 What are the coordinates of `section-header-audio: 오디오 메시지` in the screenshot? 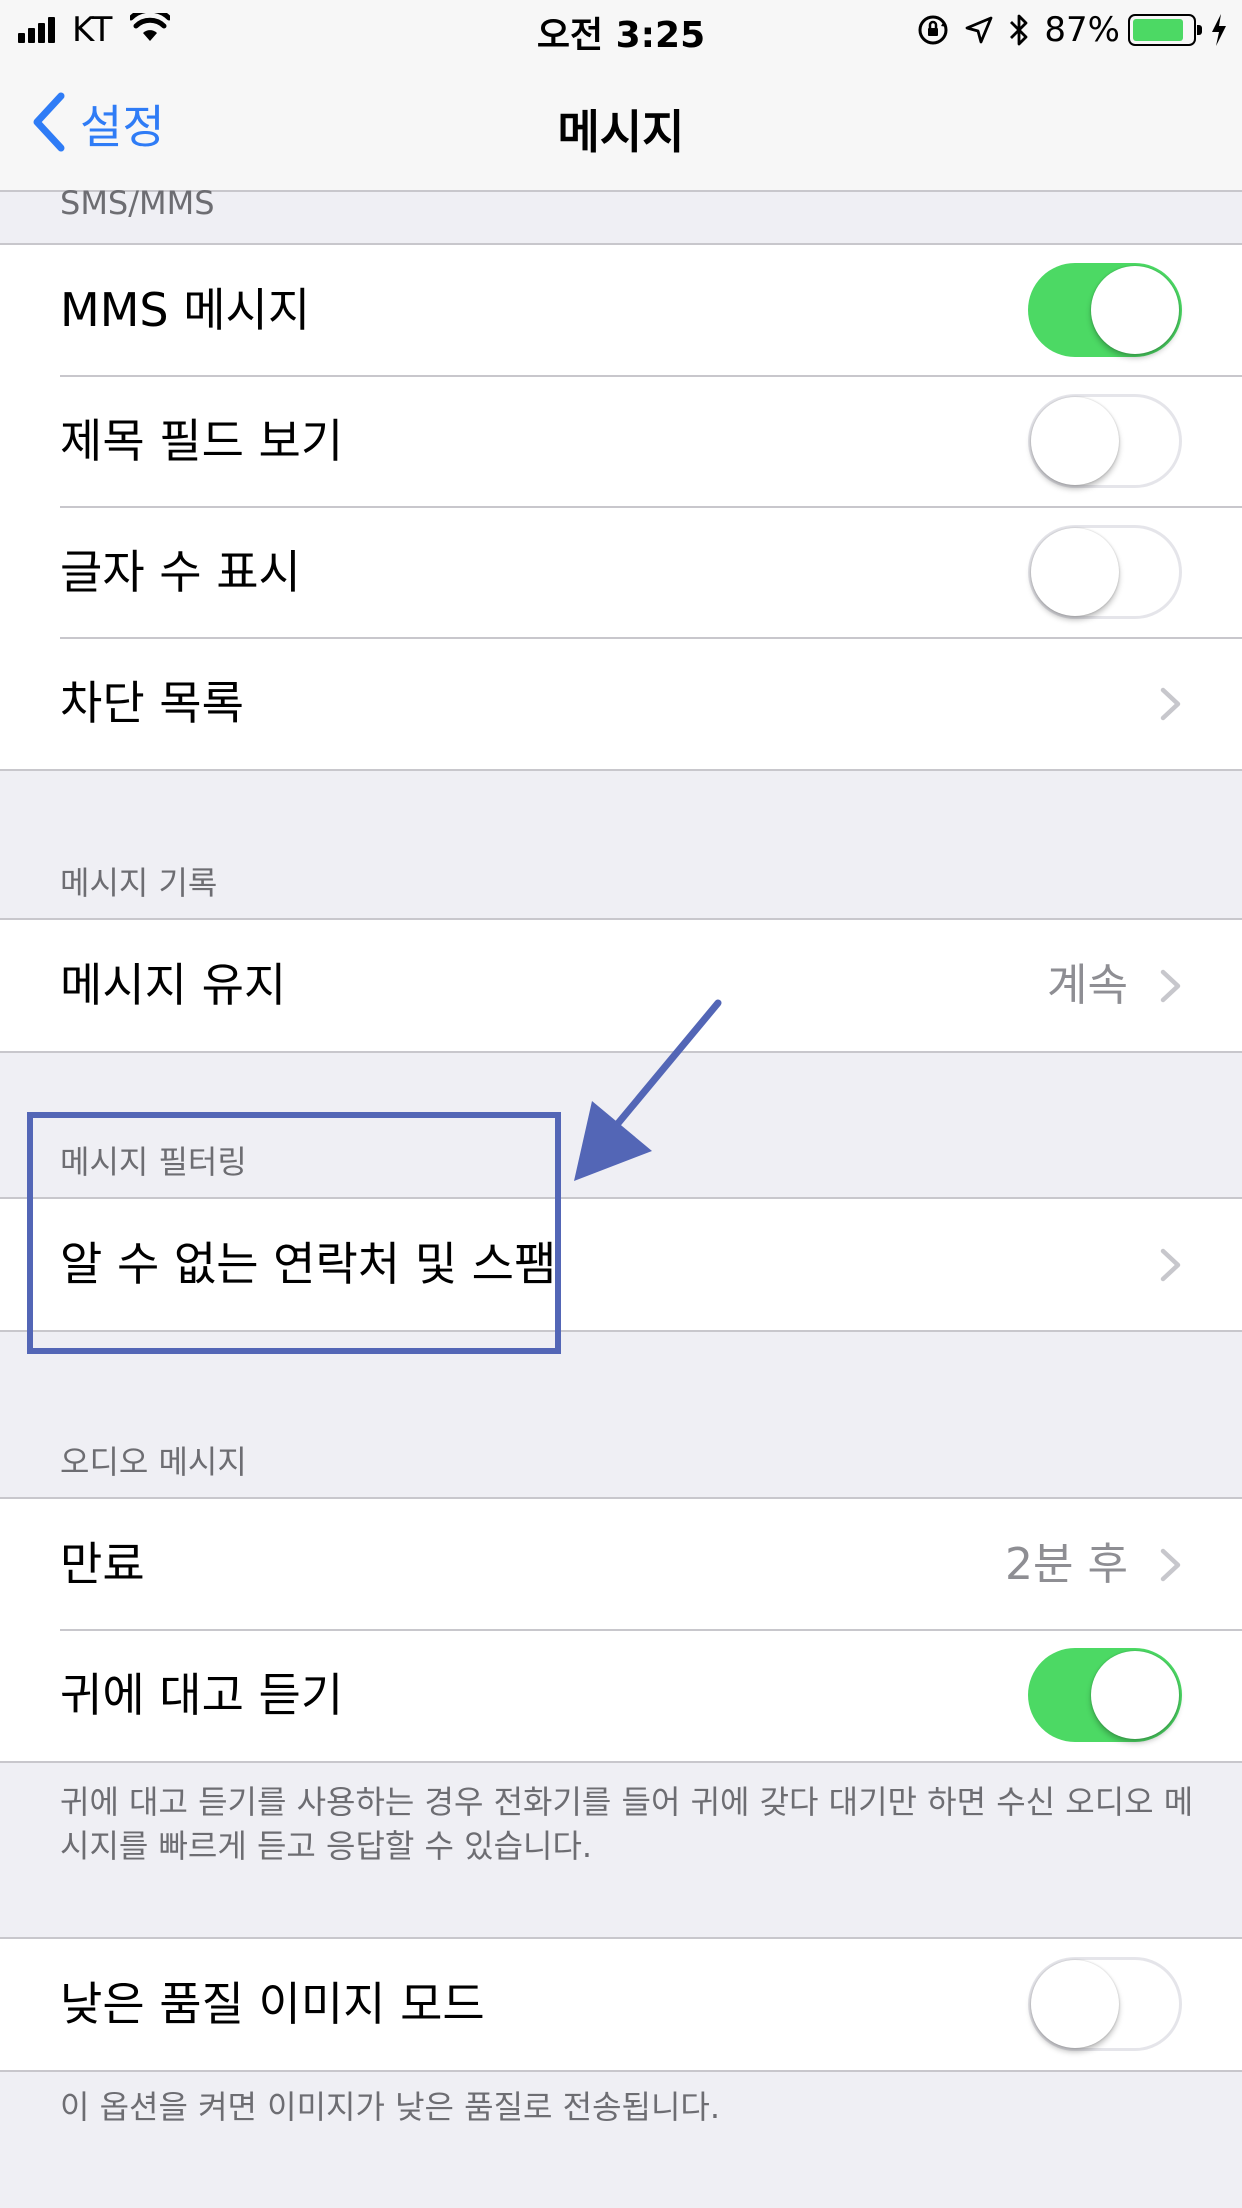 It's located at (153, 1462).